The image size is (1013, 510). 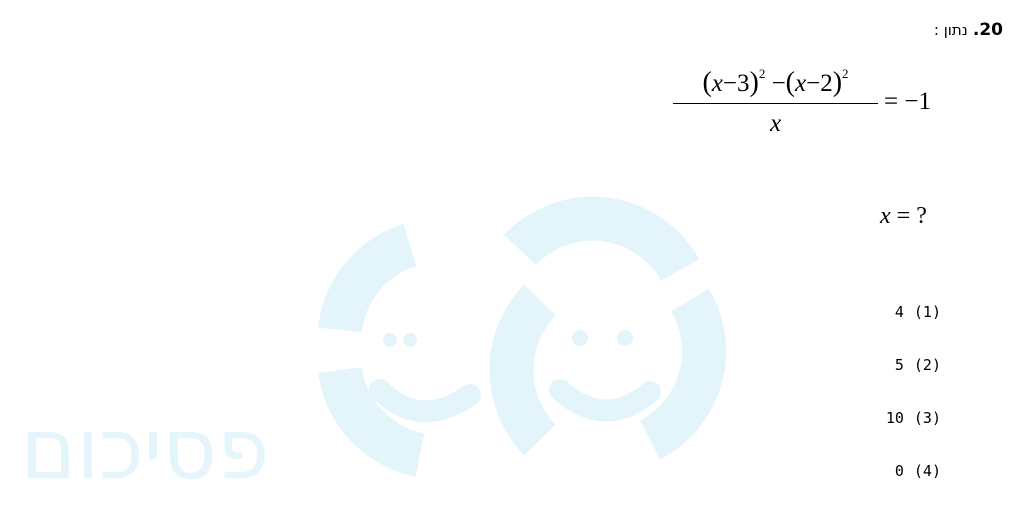 I want to click on prompt-rest: = ?, so click(x=908, y=216).